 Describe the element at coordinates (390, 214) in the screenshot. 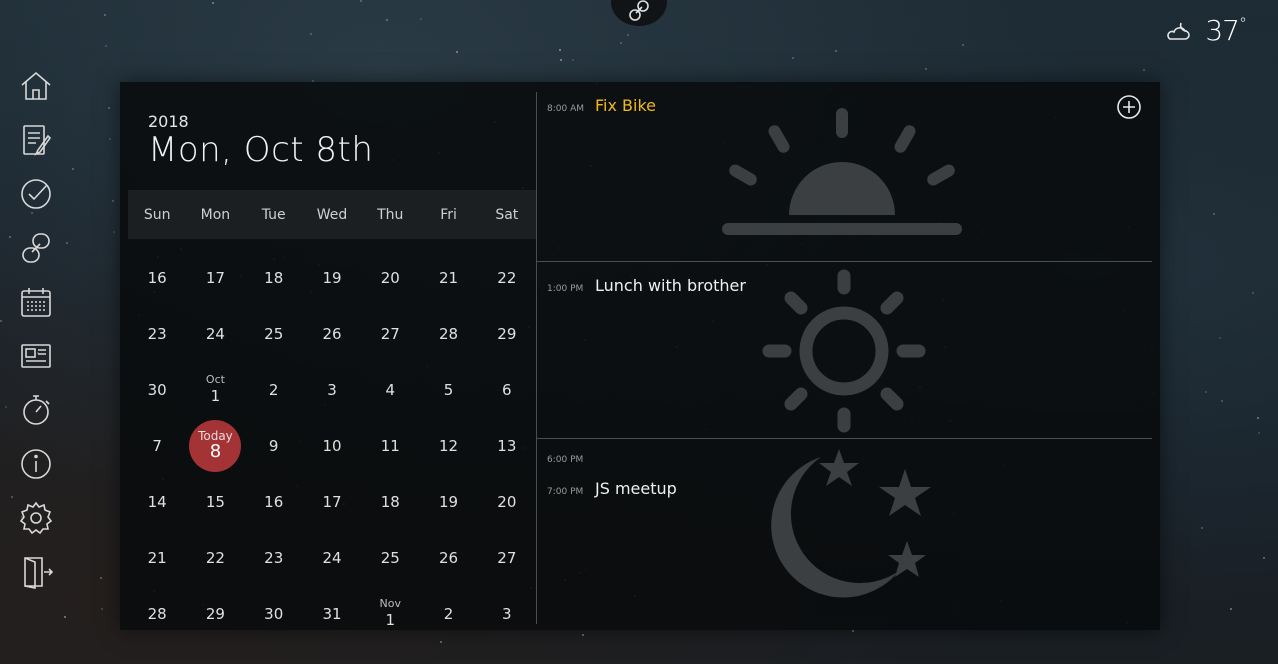

I see `weekday-label: Thu` at that location.